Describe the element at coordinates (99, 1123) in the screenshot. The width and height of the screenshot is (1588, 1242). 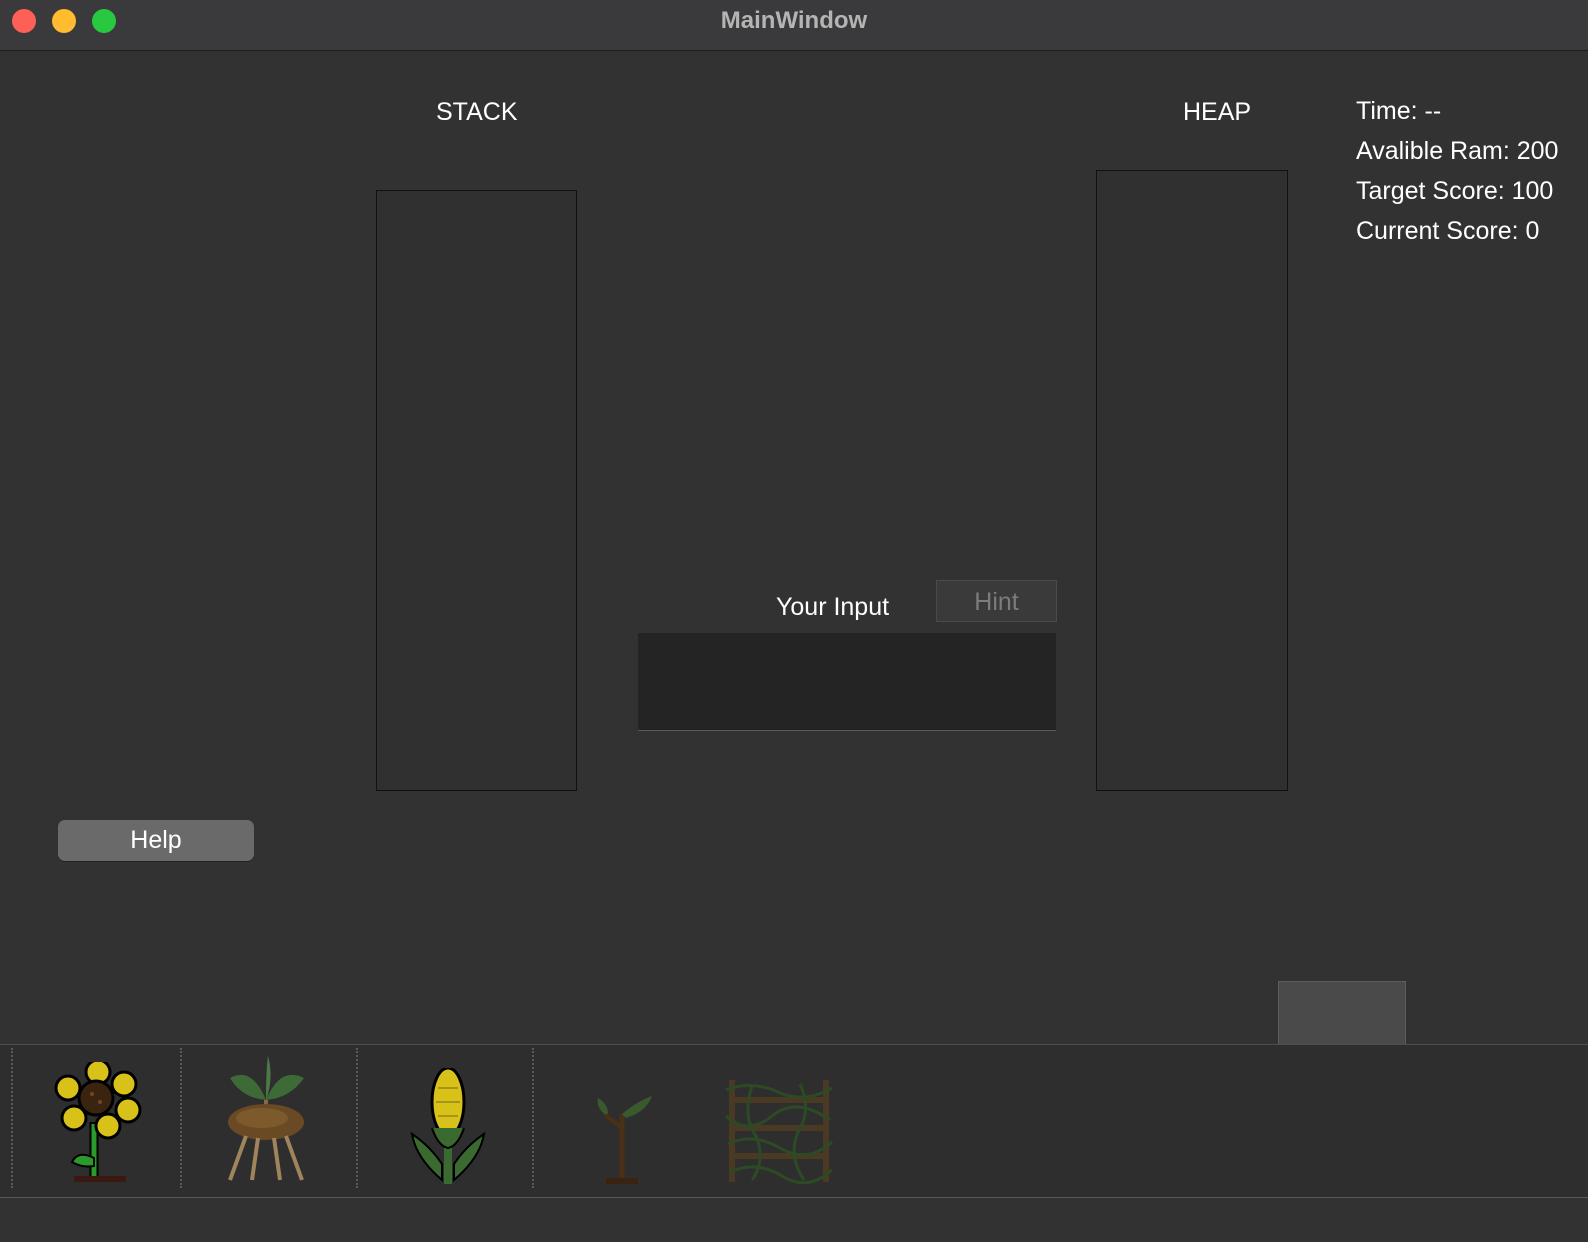
I see `sunflower-icon` at that location.